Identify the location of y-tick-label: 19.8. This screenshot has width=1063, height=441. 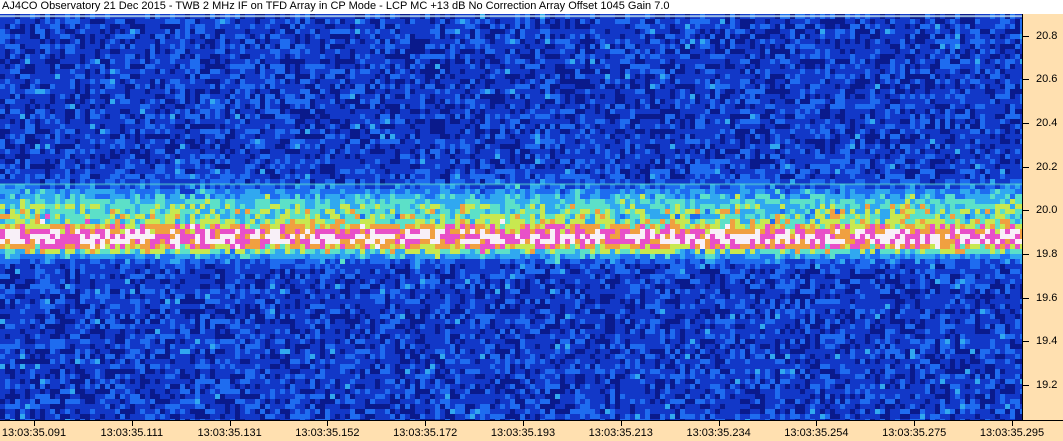
(1047, 254).